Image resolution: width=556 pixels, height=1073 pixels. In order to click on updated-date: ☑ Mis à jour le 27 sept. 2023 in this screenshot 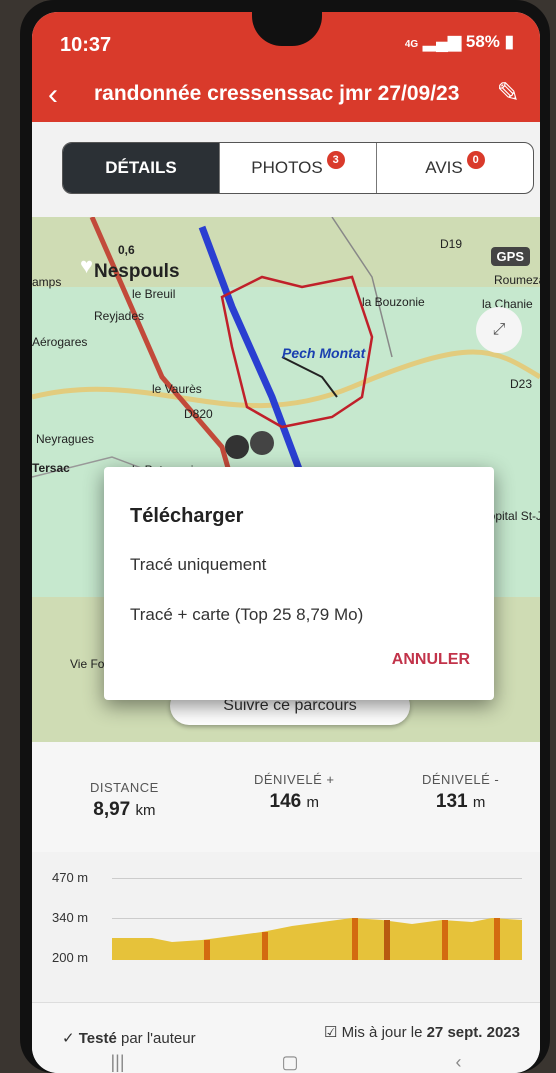, I will do `click(422, 1032)`.